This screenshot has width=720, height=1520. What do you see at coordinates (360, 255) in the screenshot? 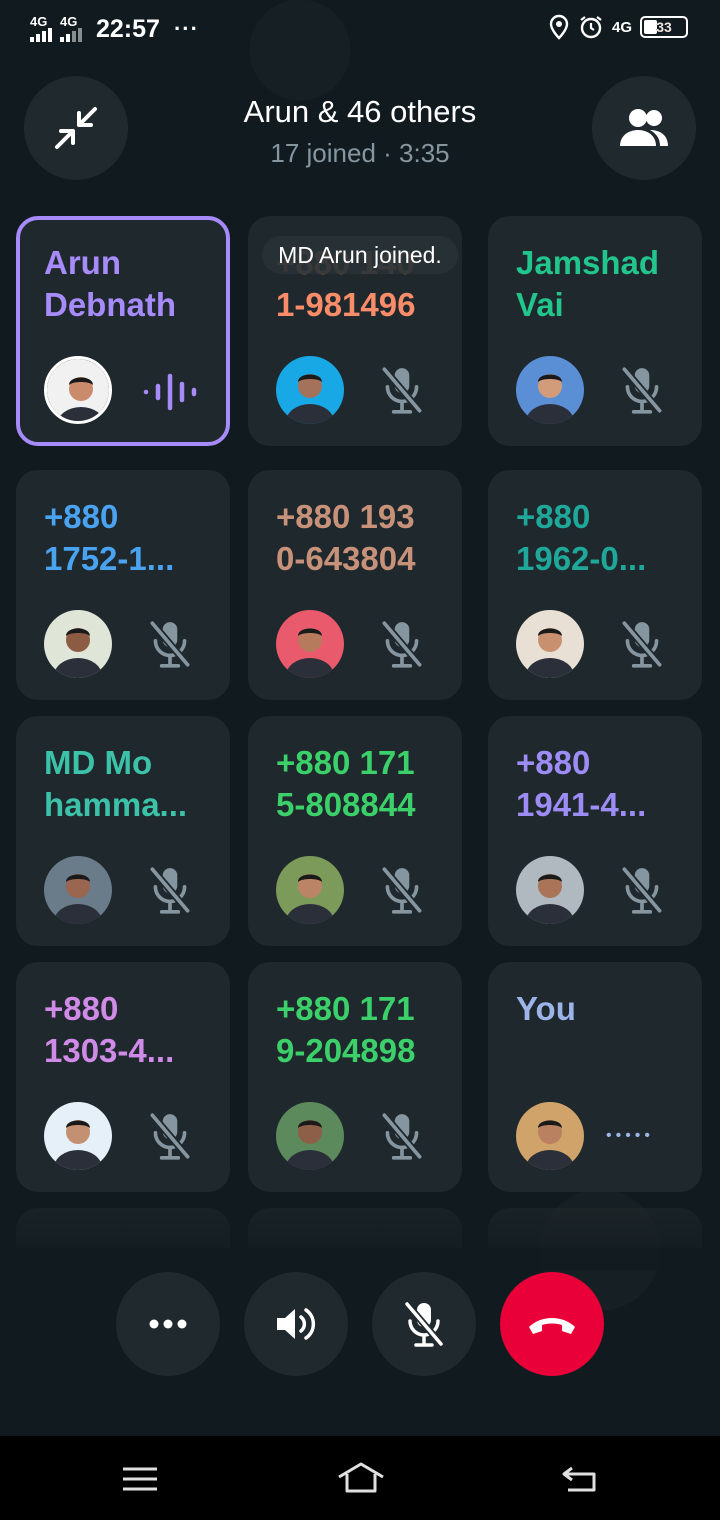
I see `join-toast: MD Arun joined.` at bounding box center [360, 255].